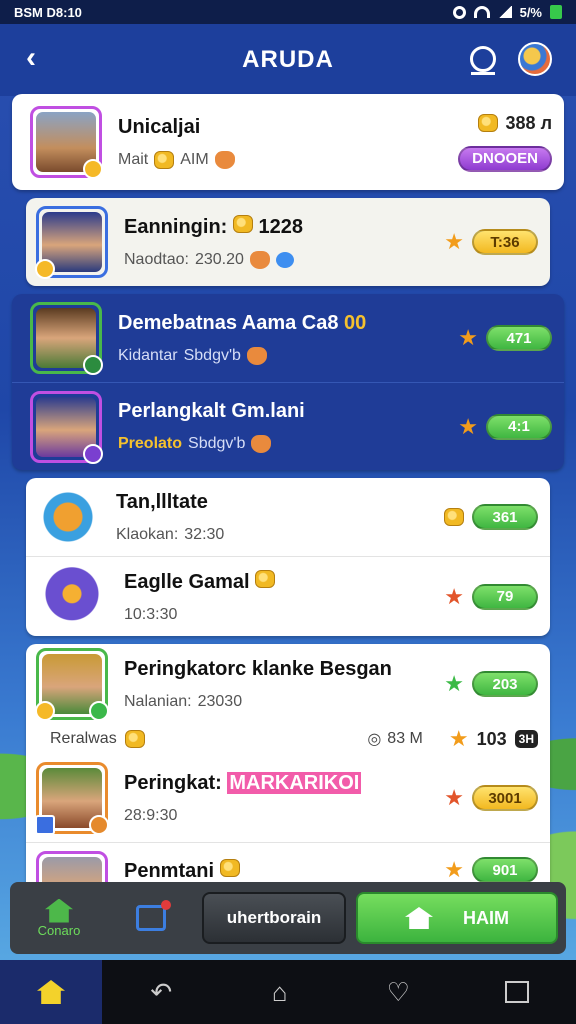 This screenshot has width=576, height=1024. Describe the element at coordinates (288, 242) in the screenshot. I see `player-card: Eanningin: 1228 Naodtao: 230.20 ★ T:36` at that location.